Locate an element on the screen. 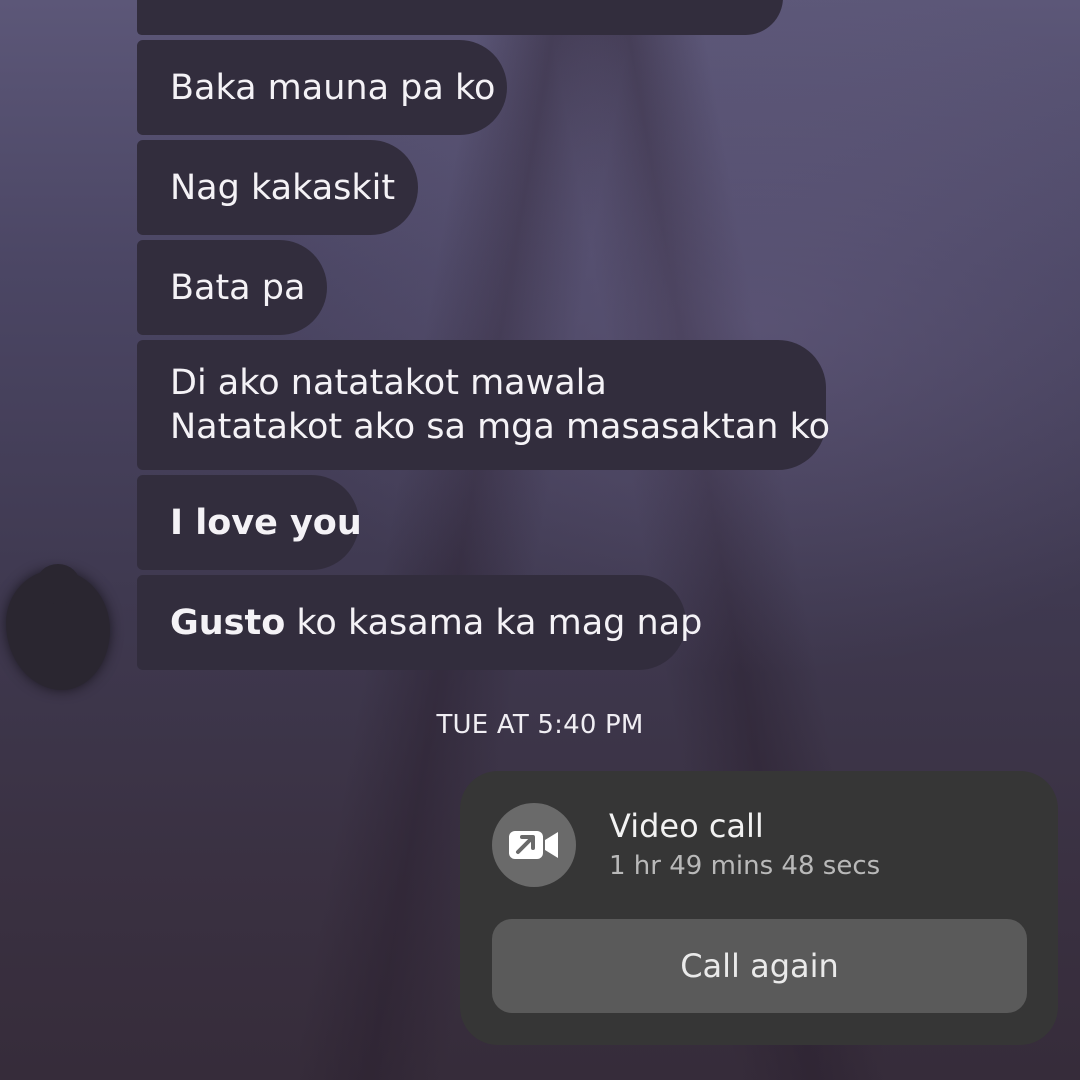  message-text: Bata pa is located at coordinates (238, 287).